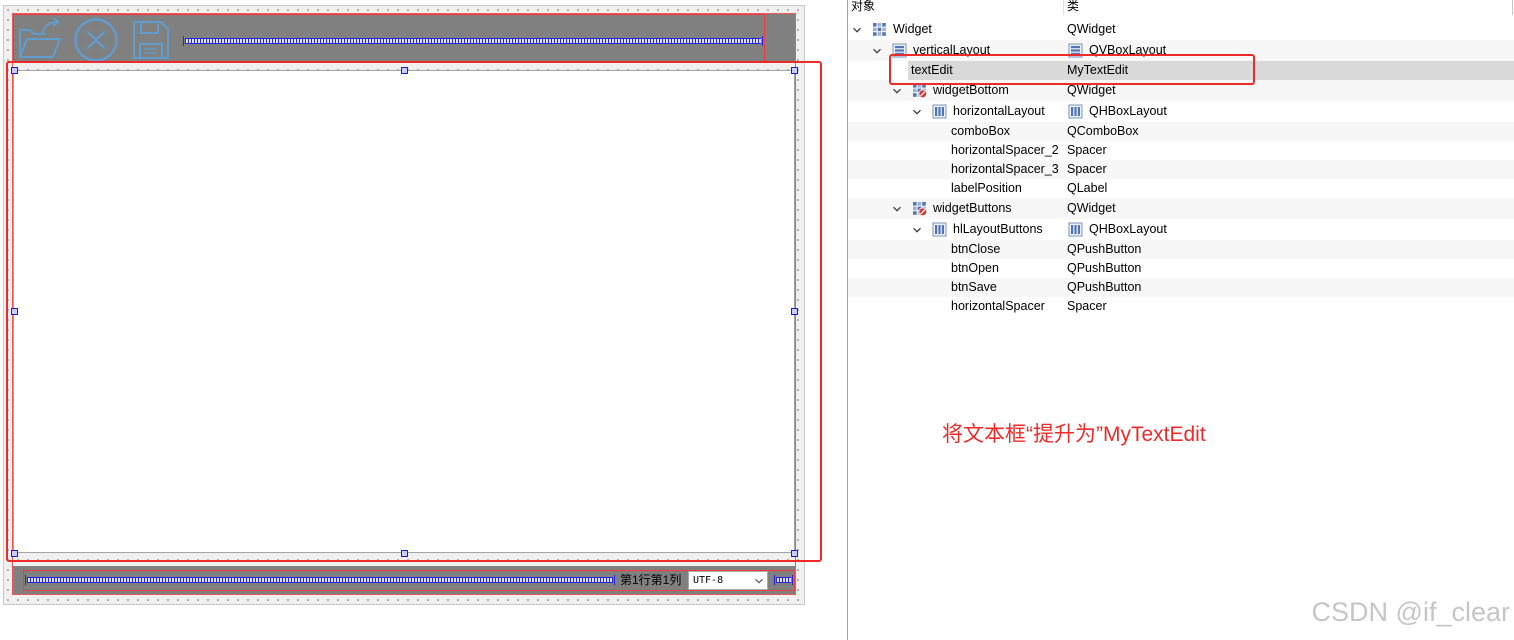 The image size is (1514, 640). What do you see at coordinates (1072, 69) in the screenshot?
I see `annotation-highlight-row` at bounding box center [1072, 69].